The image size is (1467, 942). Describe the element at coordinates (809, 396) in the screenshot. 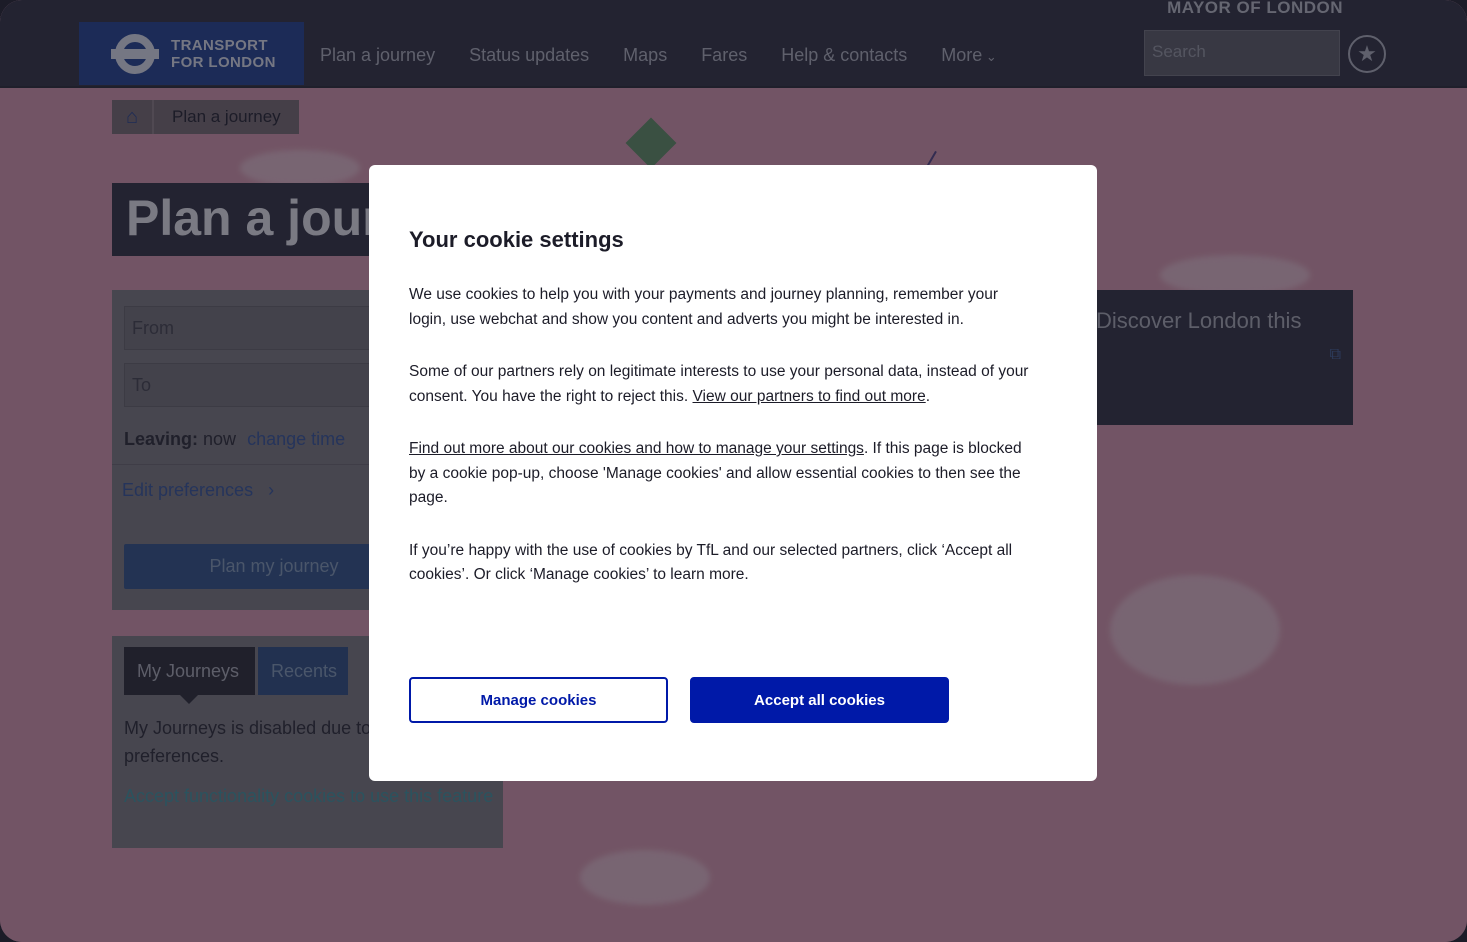

I see `view-partners-link: View our partners to find out more` at that location.